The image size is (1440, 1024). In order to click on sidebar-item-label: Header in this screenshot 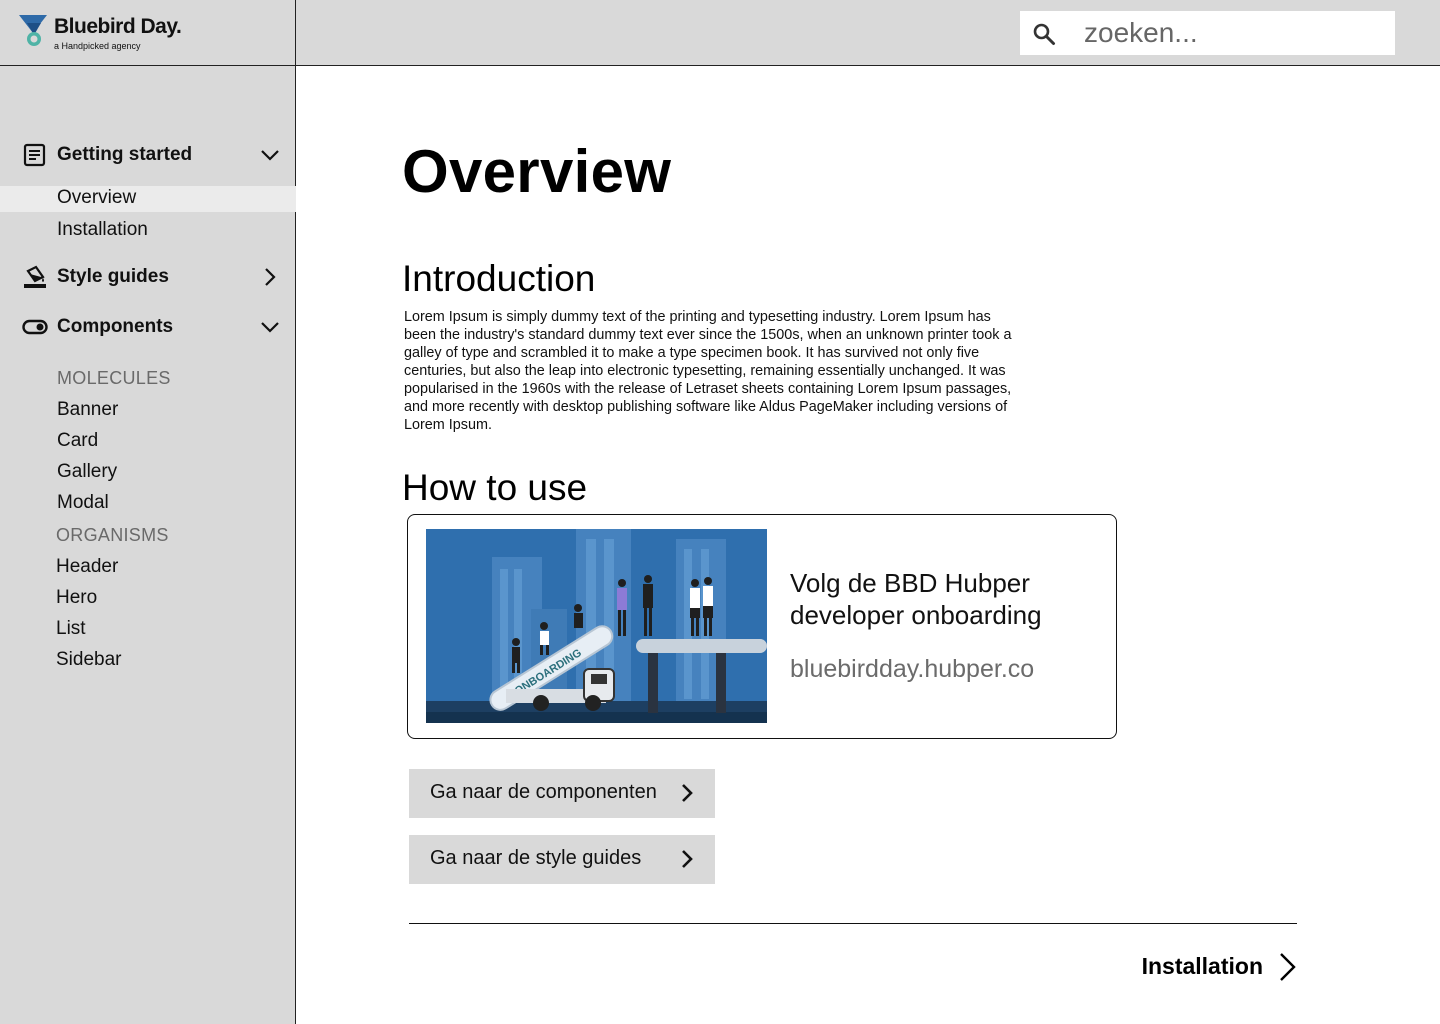, I will do `click(87, 566)`.